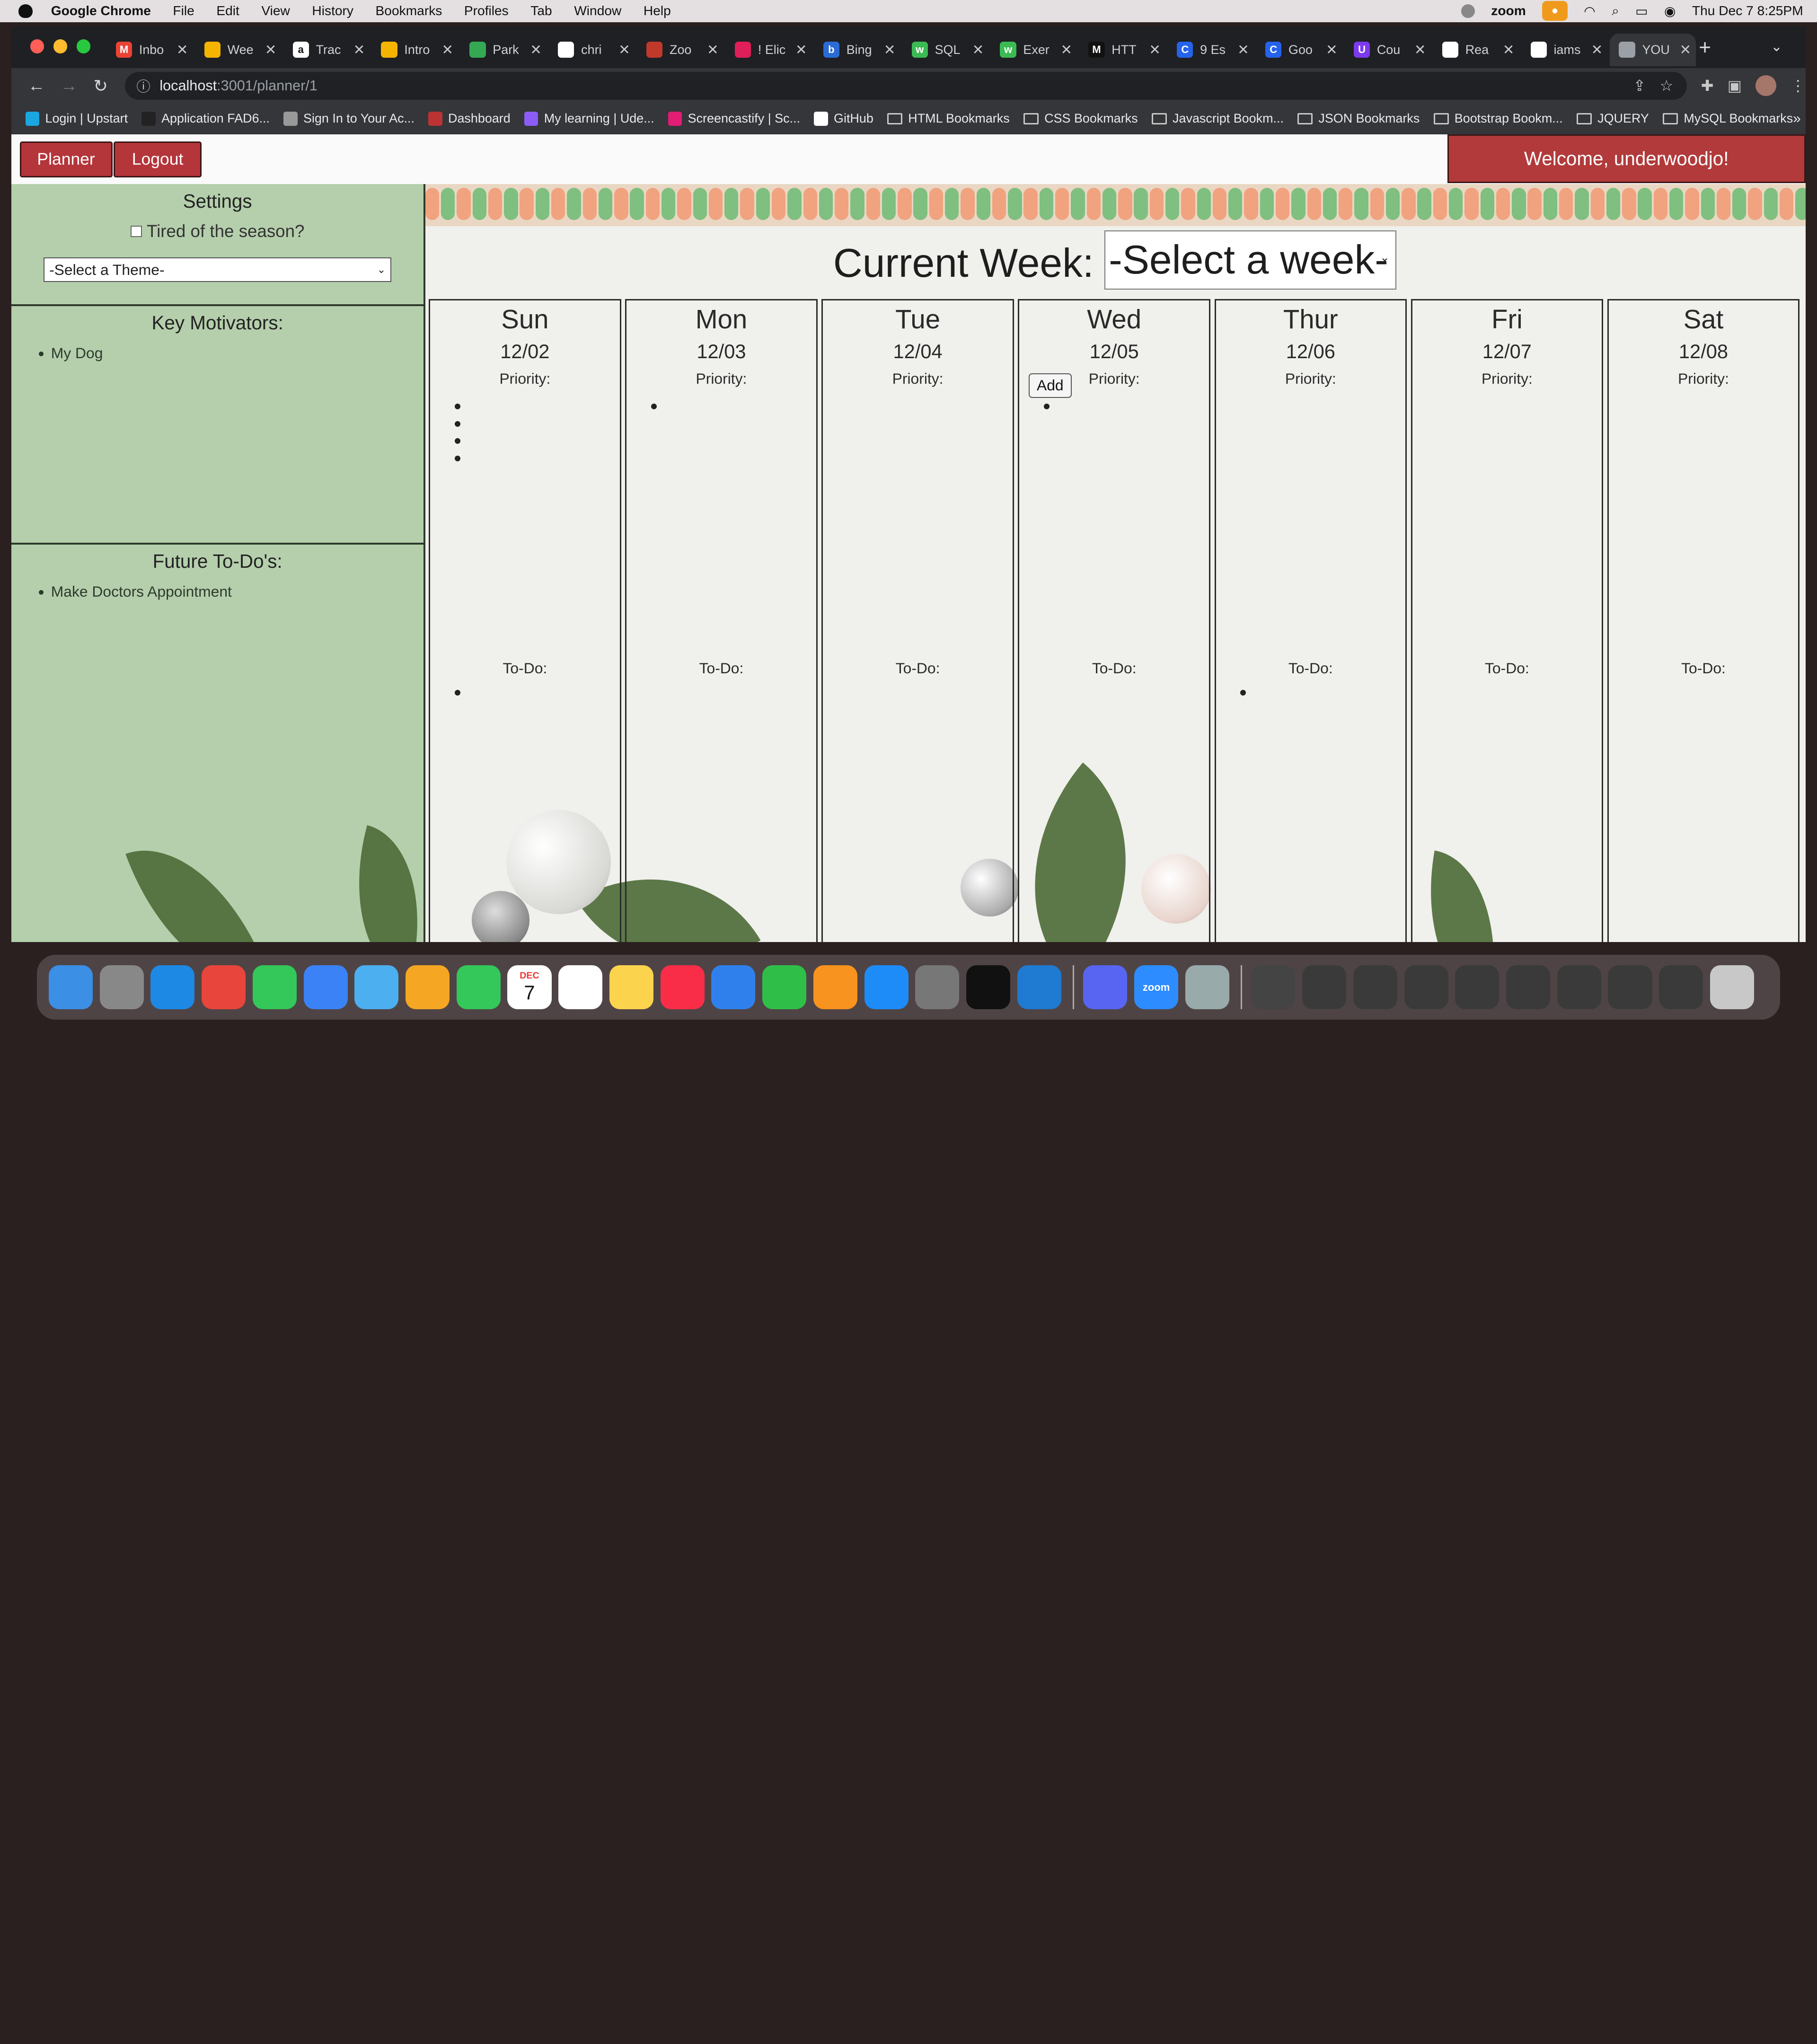 This screenshot has width=1817, height=2044. What do you see at coordinates (1476, 50) in the screenshot?
I see `browser-tab: Rea ✕` at bounding box center [1476, 50].